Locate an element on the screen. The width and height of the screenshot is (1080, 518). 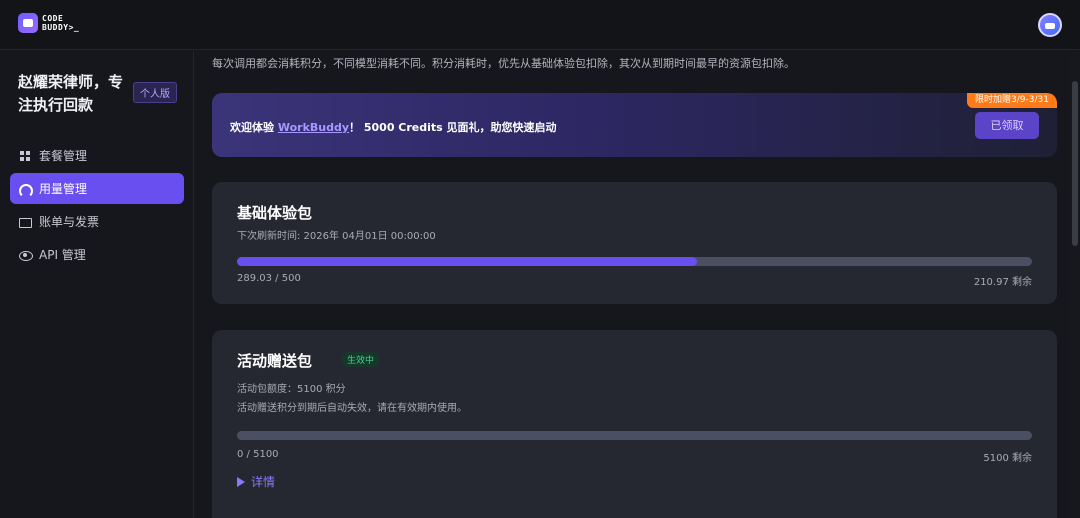
sidebar-item-label: API 管理 is located at coordinates (62, 255).